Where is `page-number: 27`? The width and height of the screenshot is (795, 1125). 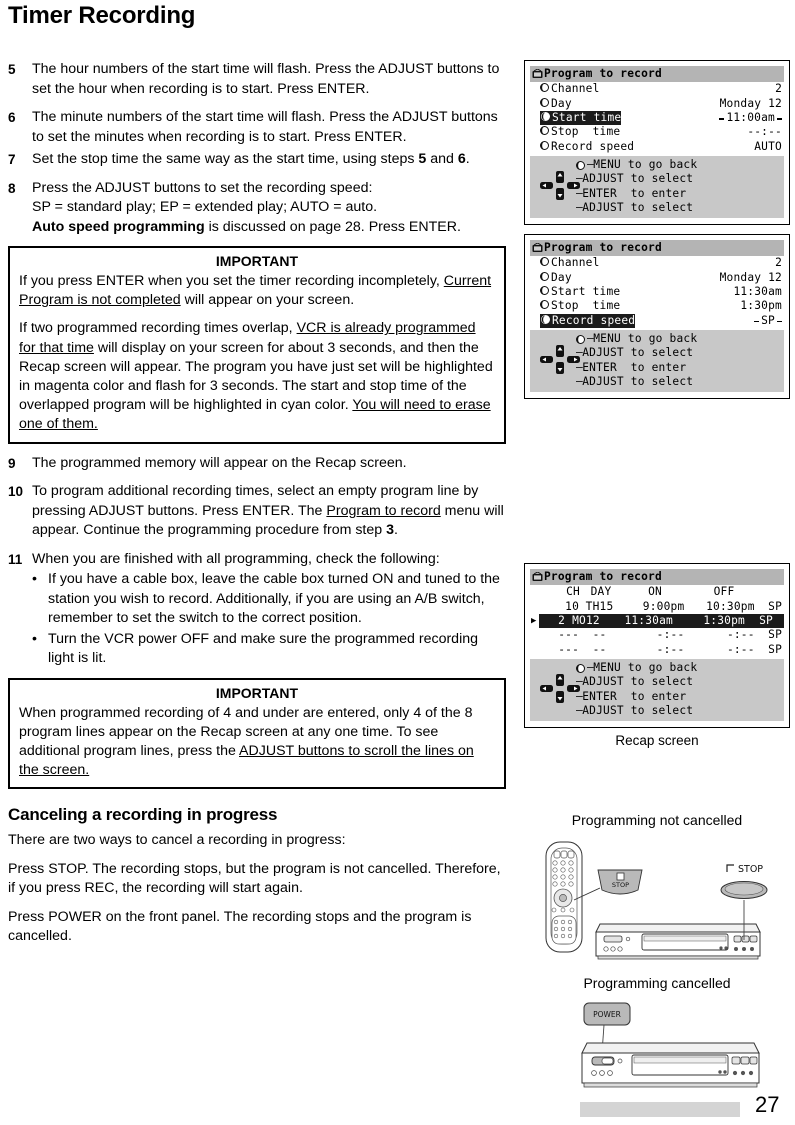 page-number: 27 is located at coordinates (767, 1104).